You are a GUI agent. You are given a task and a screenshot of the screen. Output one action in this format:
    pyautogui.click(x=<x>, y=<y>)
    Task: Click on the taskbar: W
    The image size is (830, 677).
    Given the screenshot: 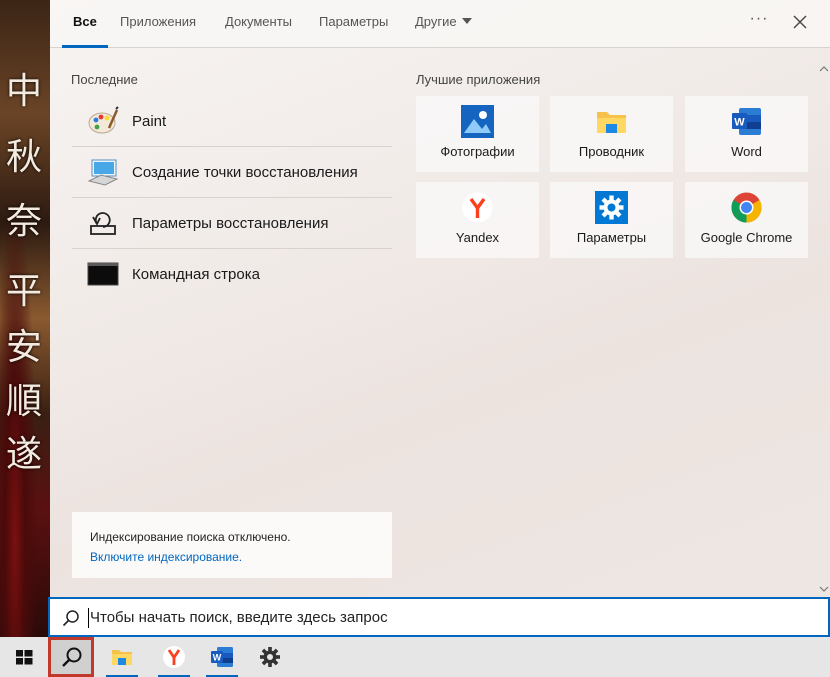 What is the action you would take?
    pyautogui.click(x=415, y=657)
    